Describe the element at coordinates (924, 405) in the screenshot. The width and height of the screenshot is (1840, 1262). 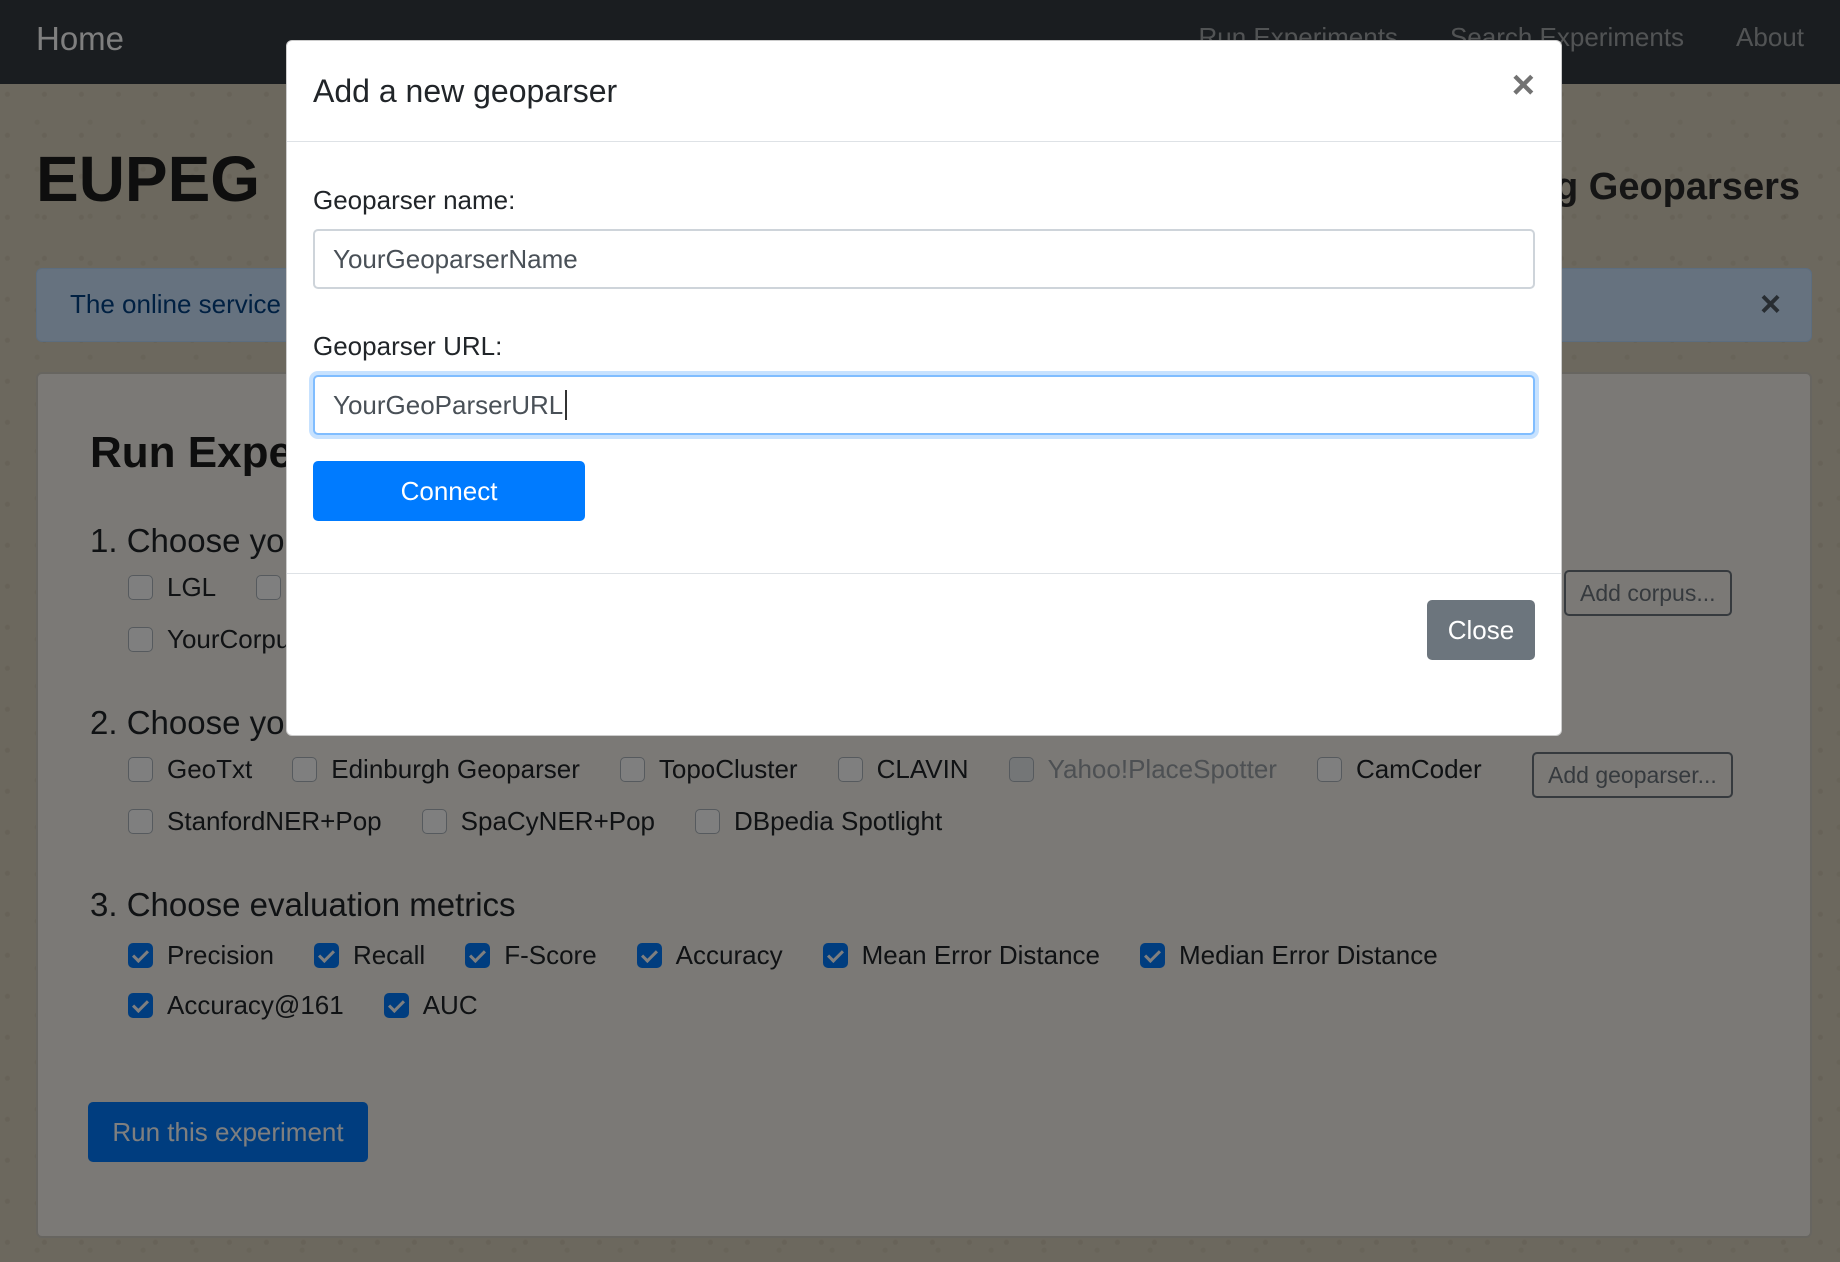
I see `geoparser-url-input: YourGeoParserURL` at that location.